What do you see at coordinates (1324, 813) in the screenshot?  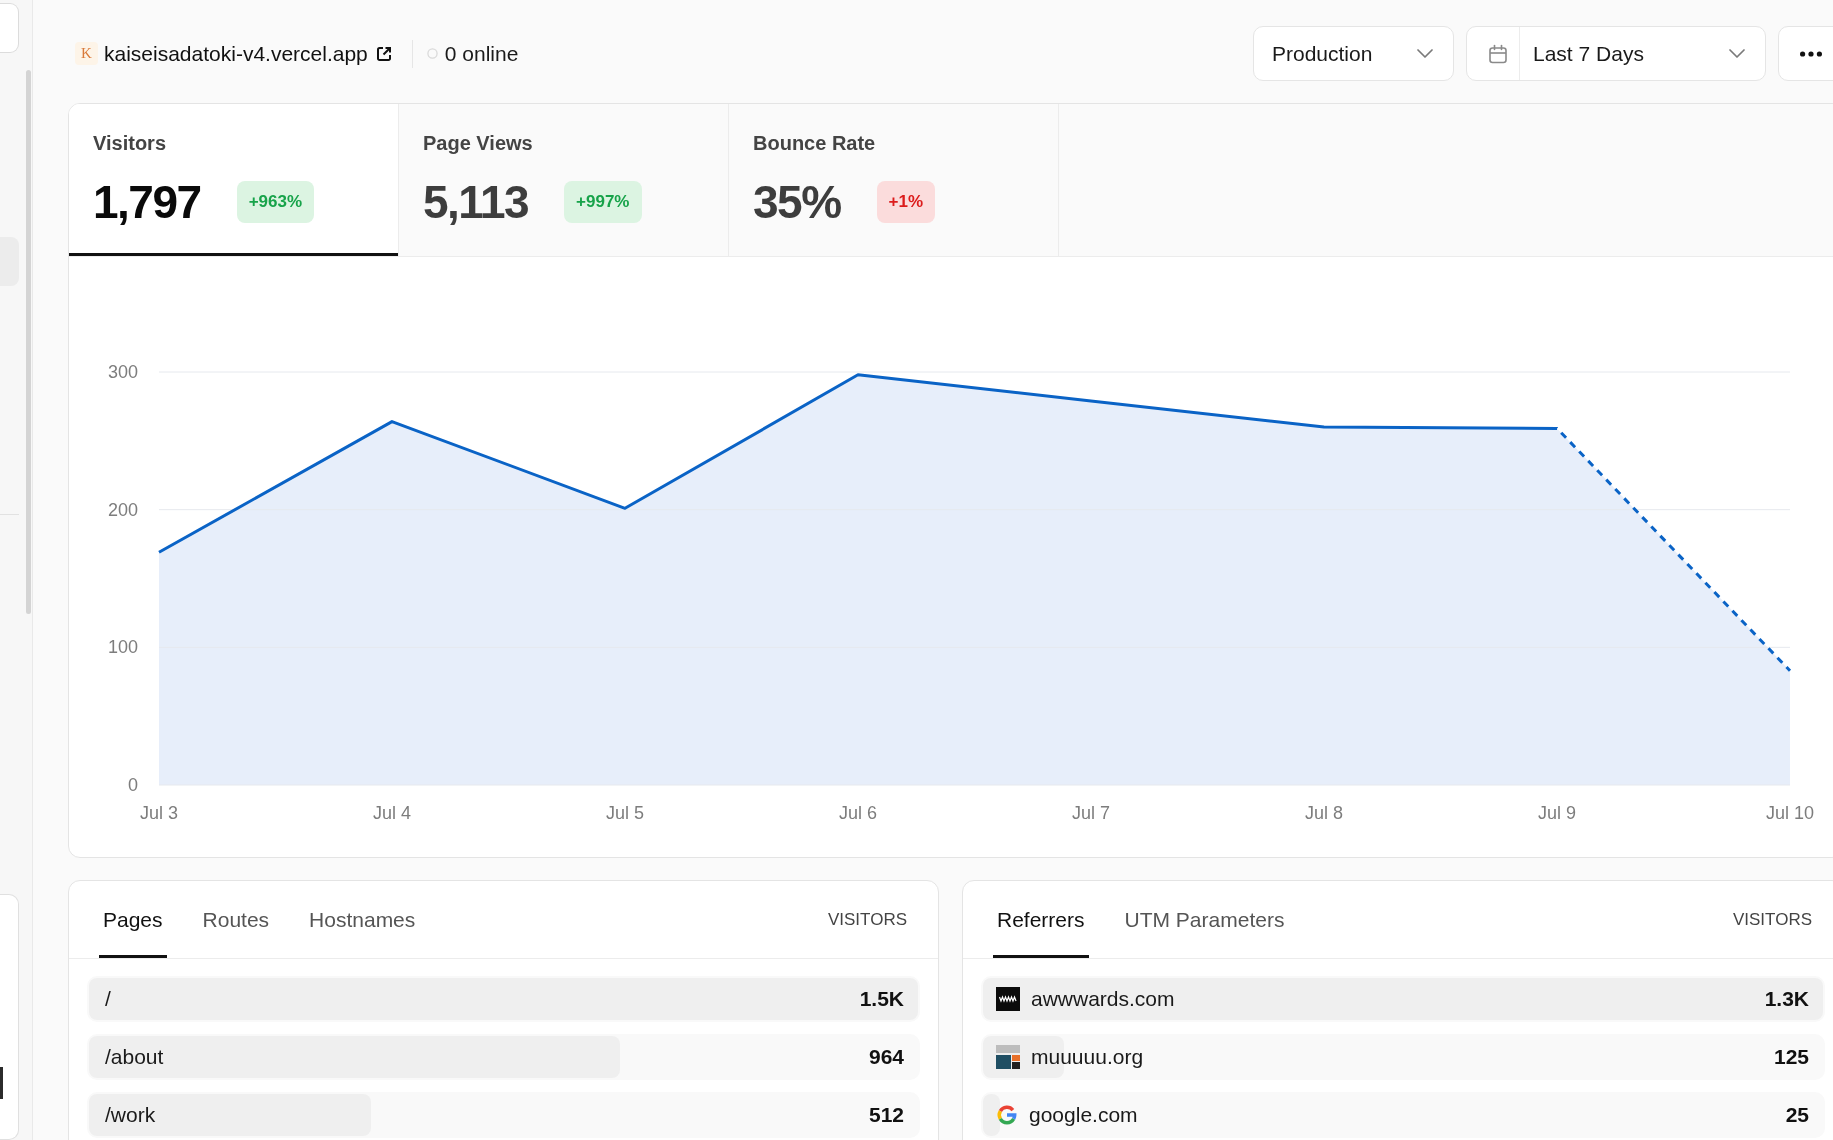 I see `axis-label: Jul 8` at bounding box center [1324, 813].